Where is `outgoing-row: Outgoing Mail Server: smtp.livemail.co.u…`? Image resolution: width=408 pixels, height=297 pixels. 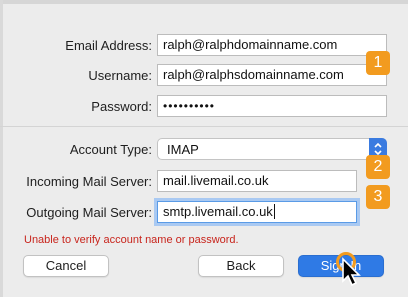
outgoing-row: Outgoing Mail Server: smtp.livemail.co.u… is located at coordinates (204, 213).